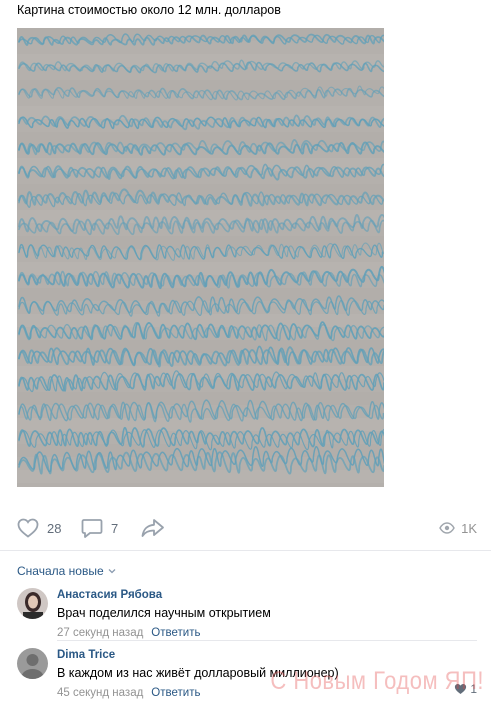  Describe the element at coordinates (164, 595) in the screenshot. I see `comment-author: Анастасия Рябова` at that location.